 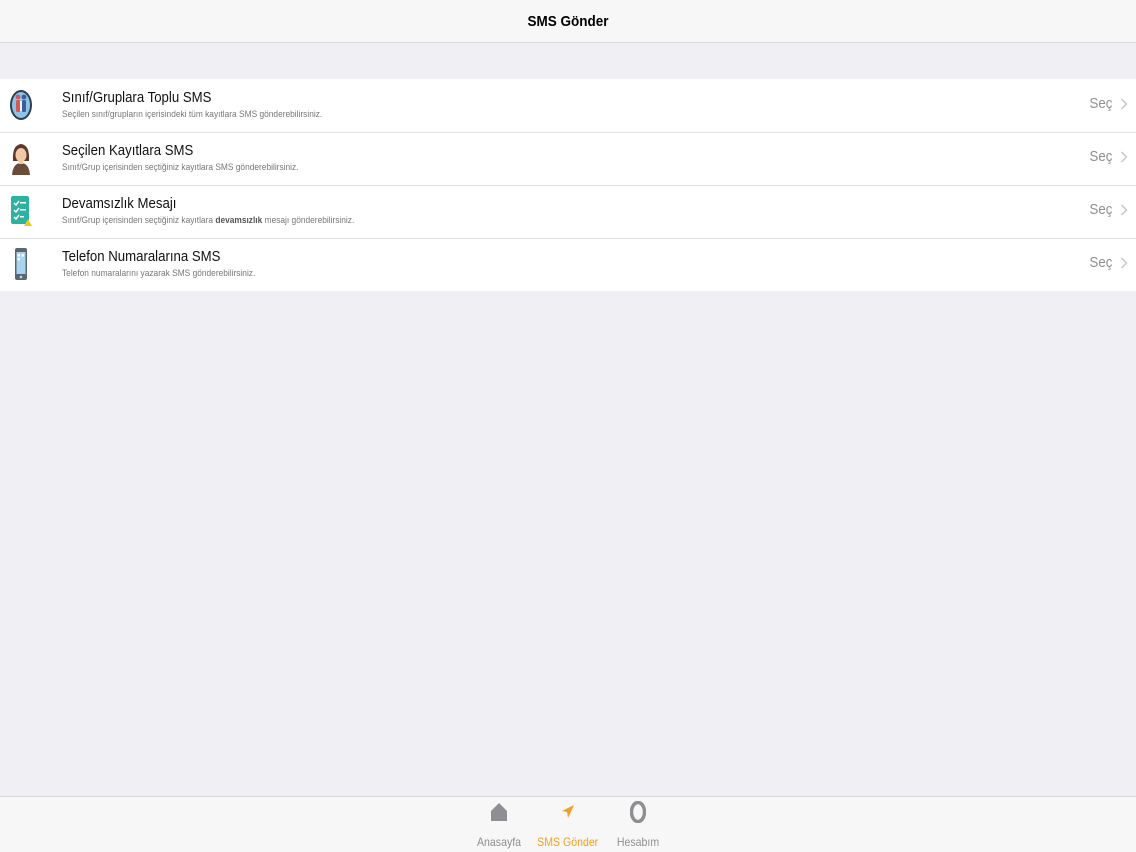 What do you see at coordinates (21, 264) in the screenshot?
I see `phone-icon` at bounding box center [21, 264].